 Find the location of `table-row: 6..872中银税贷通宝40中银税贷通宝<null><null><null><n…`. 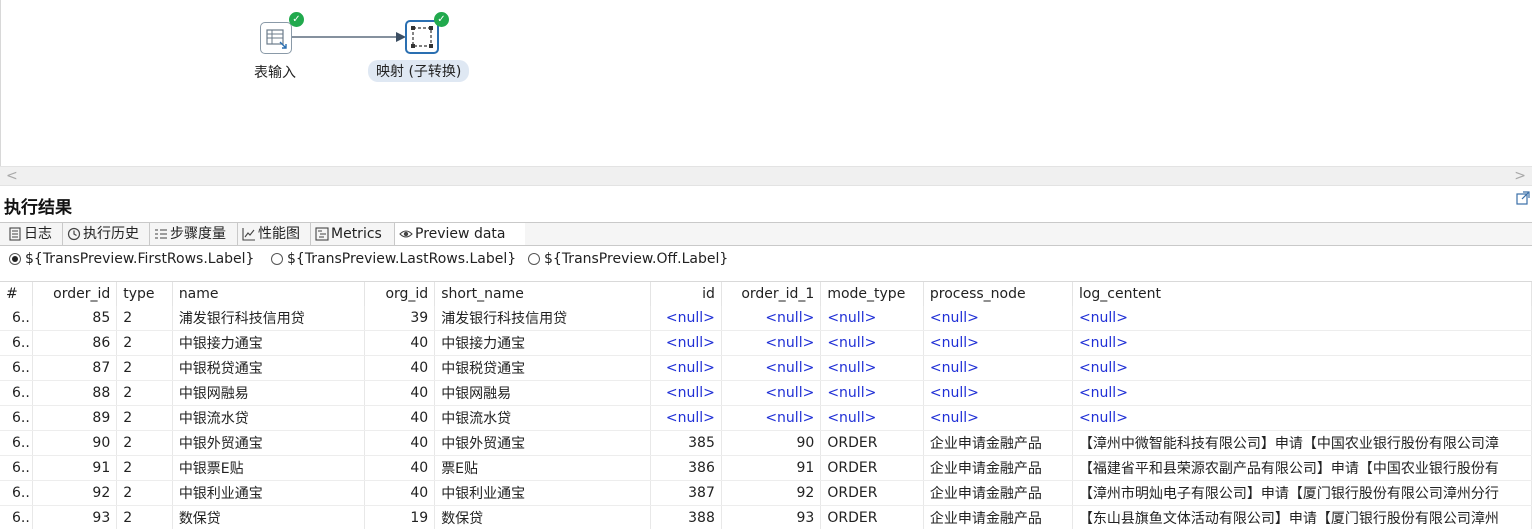

table-row: 6..872中银税贷通宝40中银税贷通宝<null><null><null><n… is located at coordinates (766, 368).